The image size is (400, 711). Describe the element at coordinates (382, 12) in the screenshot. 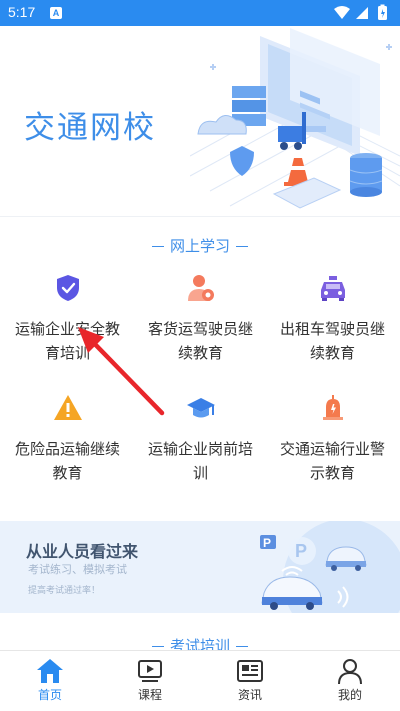

I see `battery-icon` at that location.